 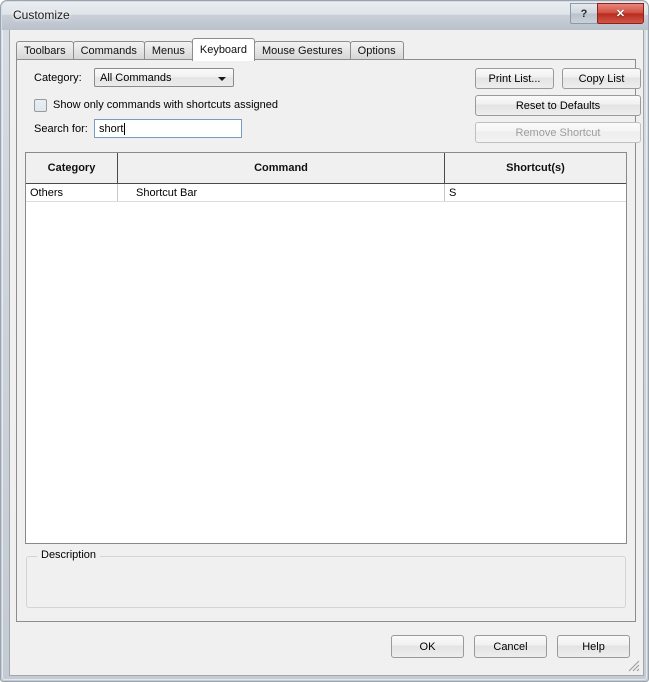 I want to click on resize-grip-icon, so click(x=633, y=665).